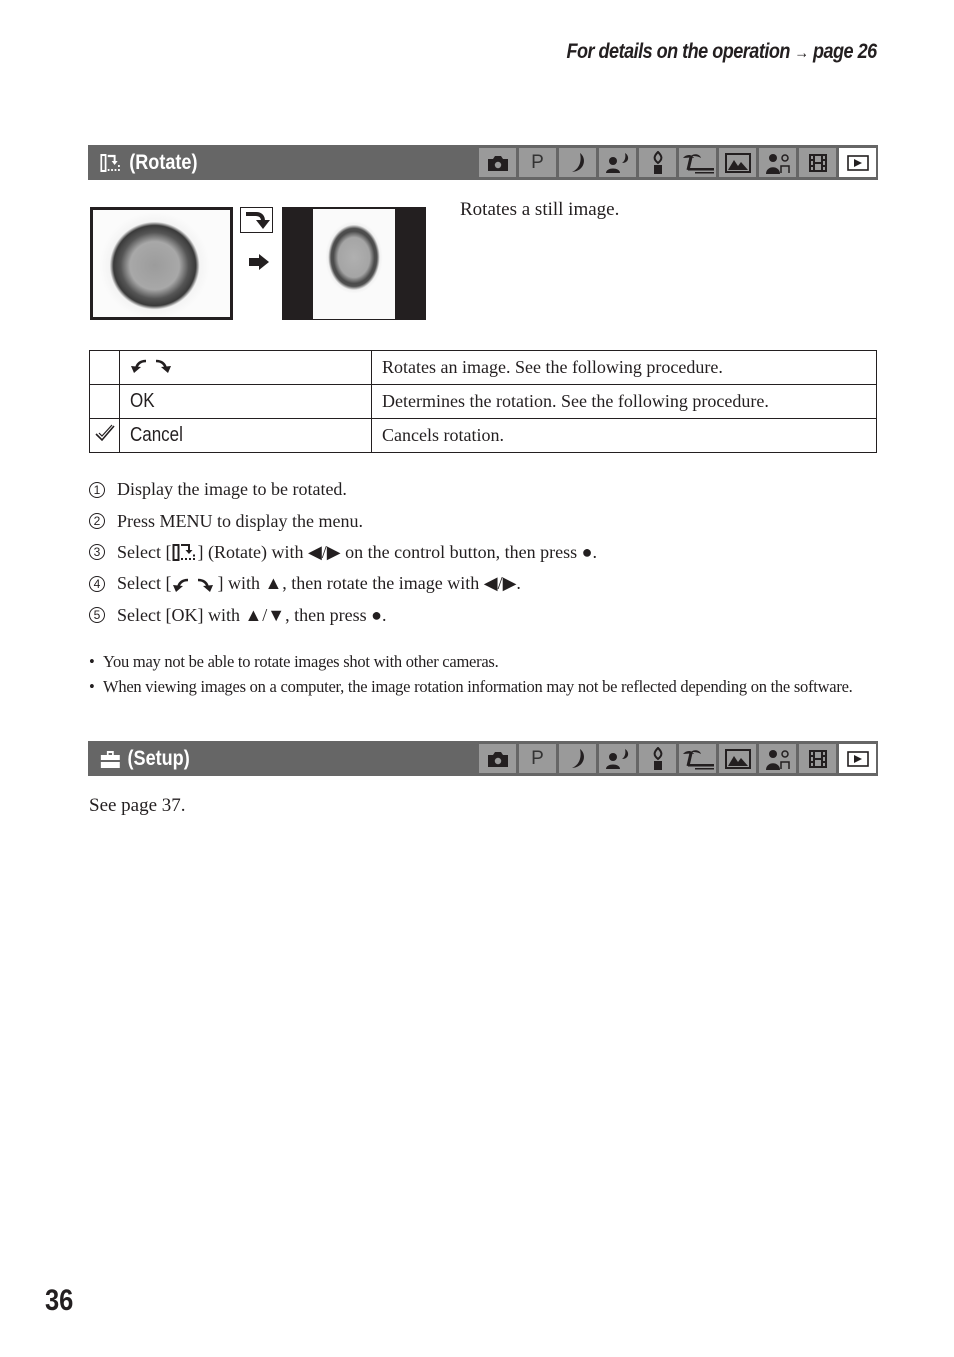 The image size is (954, 1357). I want to click on setup-title: (Setup), so click(145, 758).